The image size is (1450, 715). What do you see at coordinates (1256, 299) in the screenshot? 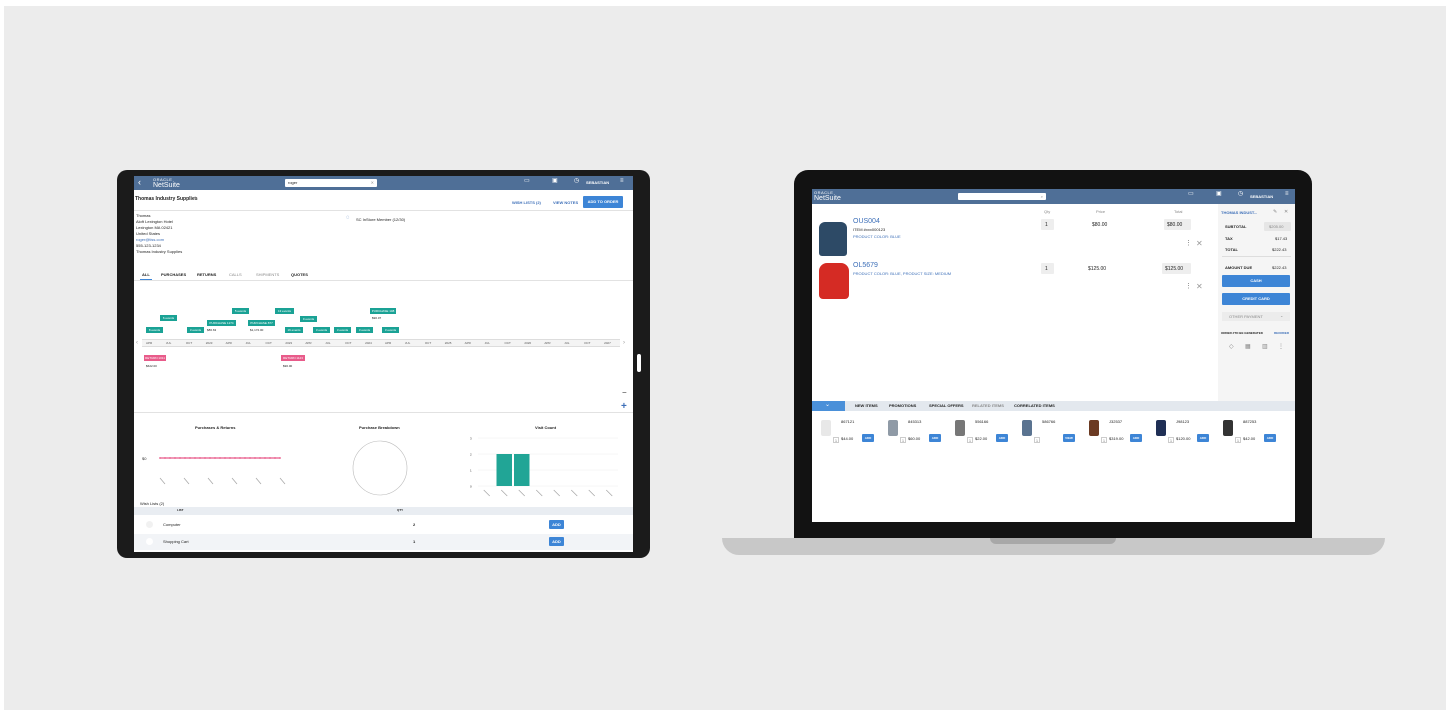
I see `credit-card-button: CREDIT CARD` at bounding box center [1256, 299].